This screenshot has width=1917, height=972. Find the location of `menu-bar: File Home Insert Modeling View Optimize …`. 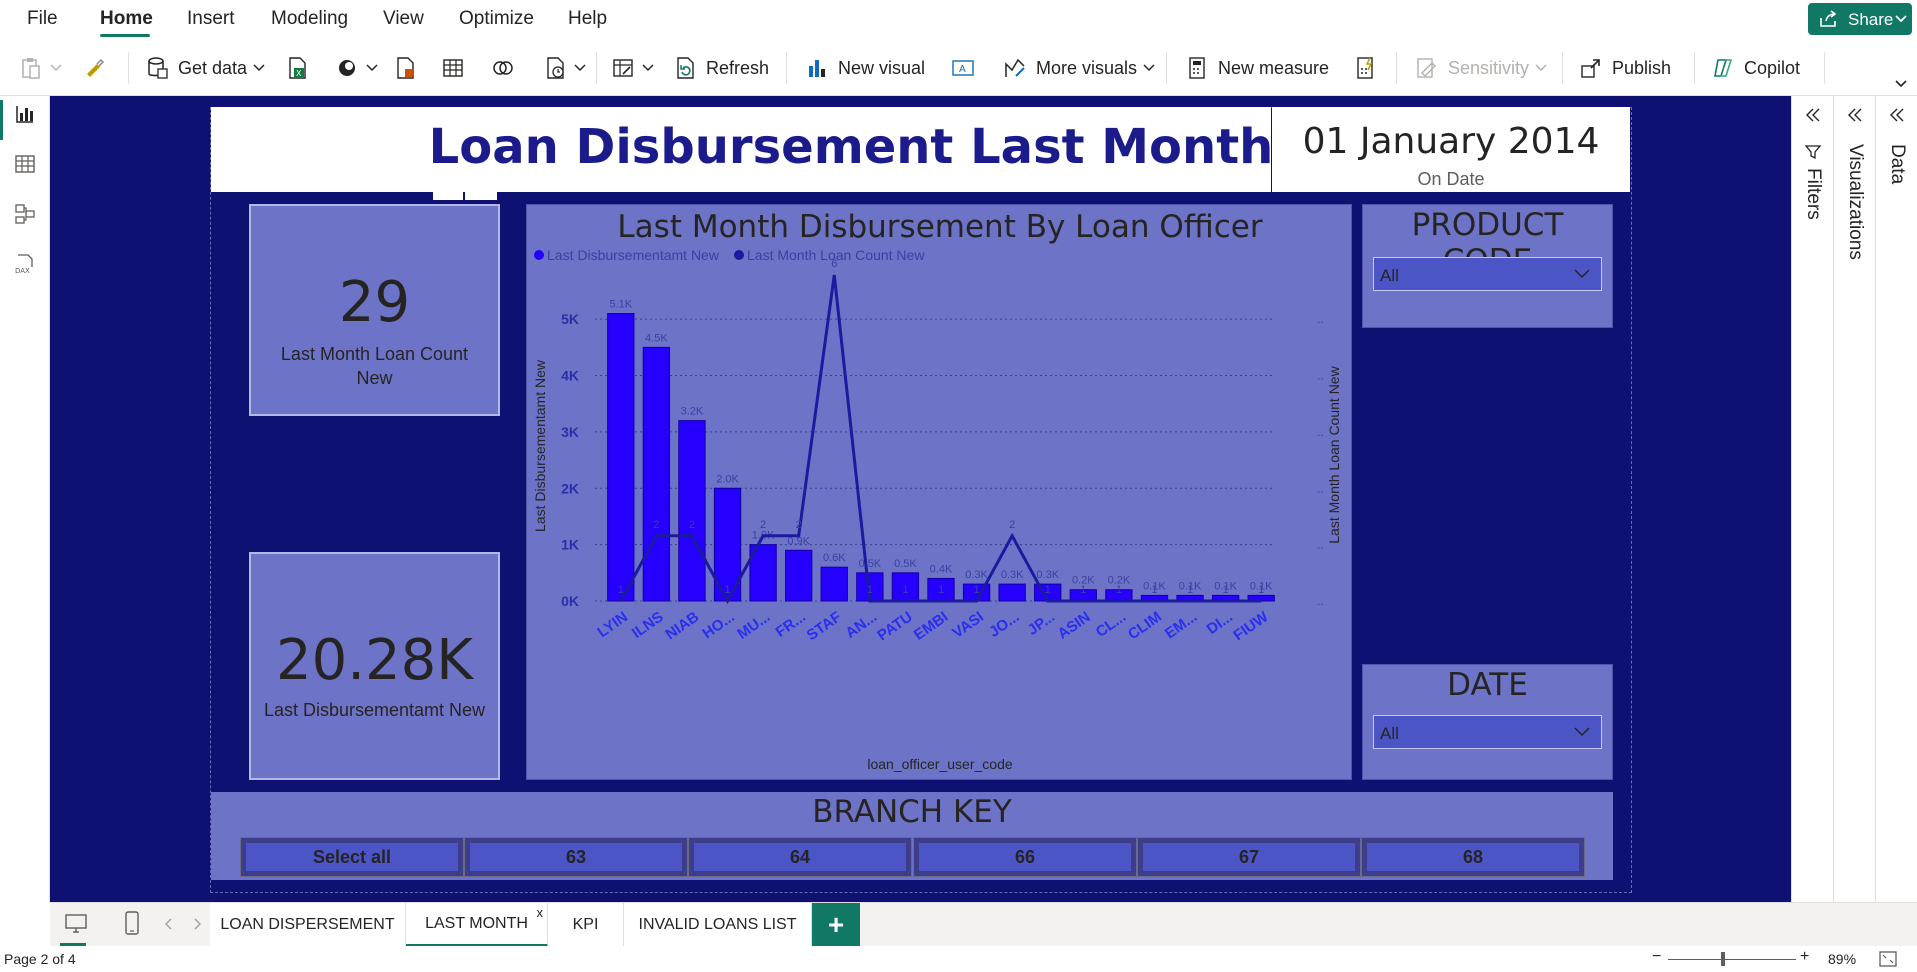

menu-bar: File Home Insert Modeling View Optimize … is located at coordinates (958, 20).